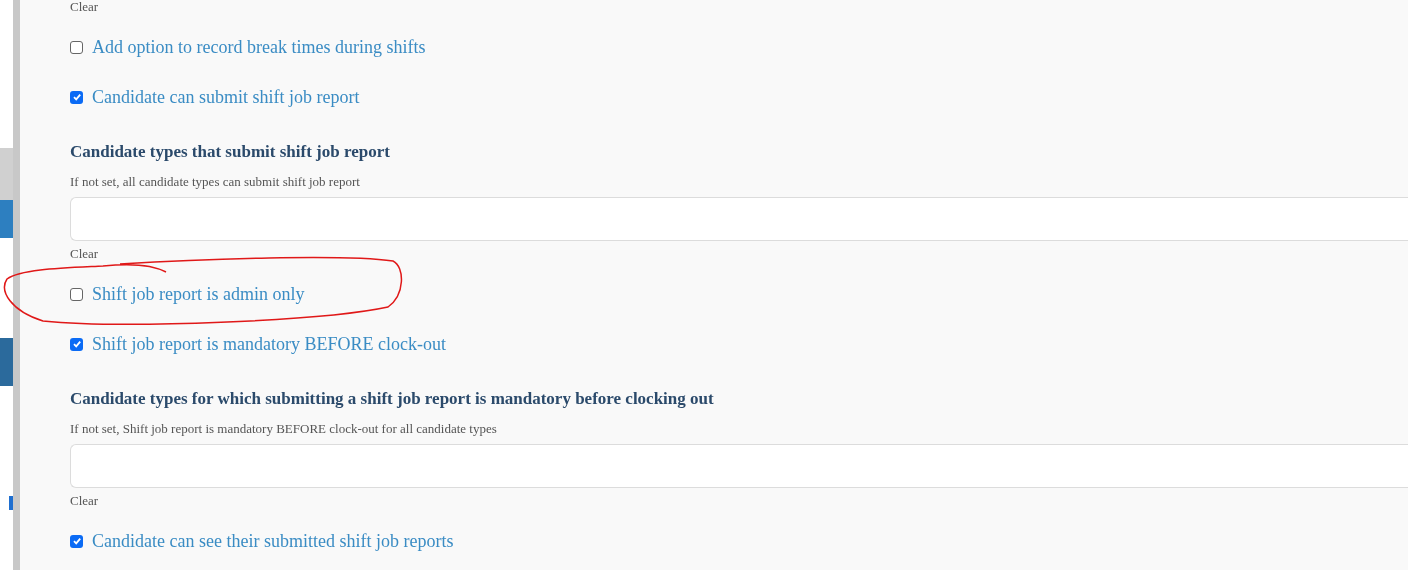 The image size is (1408, 570). What do you see at coordinates (230, 152) in the screenshot?
I see `field-heading: Candidate types that submit shift job report` at bounding box center [230, 152].